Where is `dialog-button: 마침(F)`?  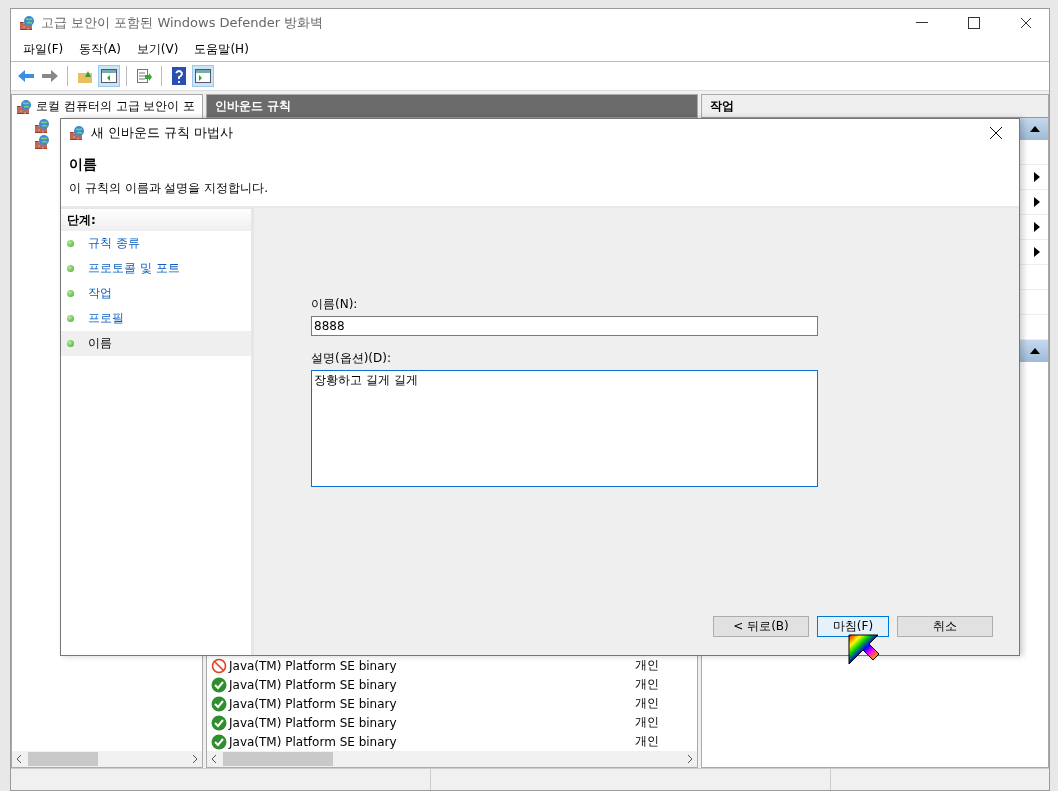
dialog-button: 마침(F) is located at coordinates (853, 626).